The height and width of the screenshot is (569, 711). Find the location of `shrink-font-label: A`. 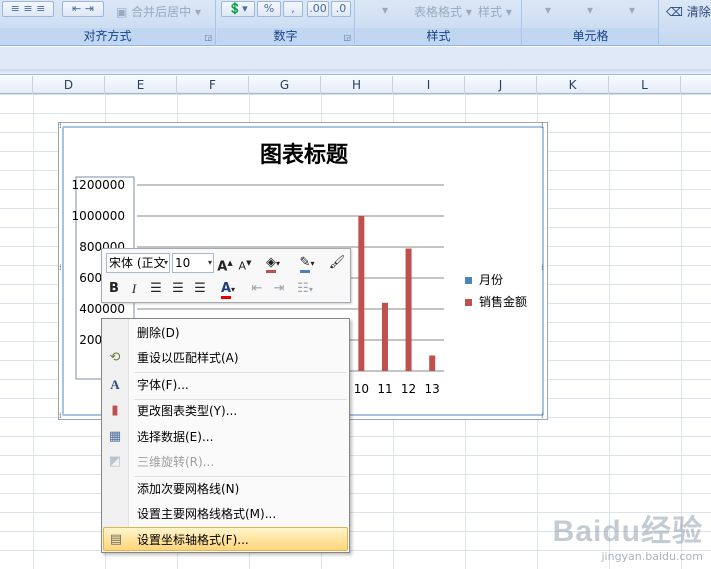

shrink-font-label: A is located at coordinates (242, 266).